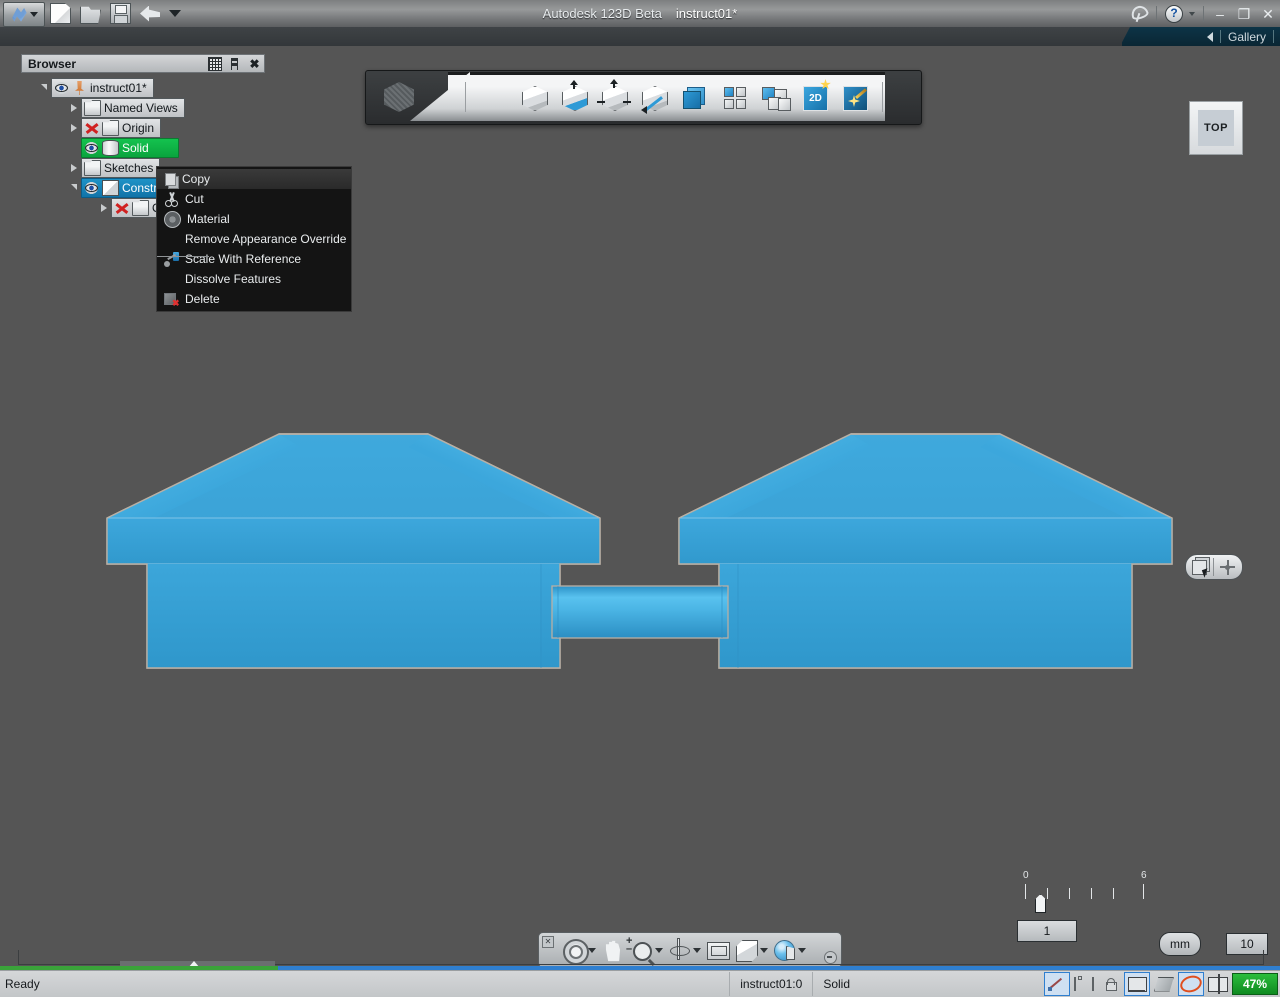  I want to click on scale-ruler: 0 6 1 mm 10, so click(1141, 911).